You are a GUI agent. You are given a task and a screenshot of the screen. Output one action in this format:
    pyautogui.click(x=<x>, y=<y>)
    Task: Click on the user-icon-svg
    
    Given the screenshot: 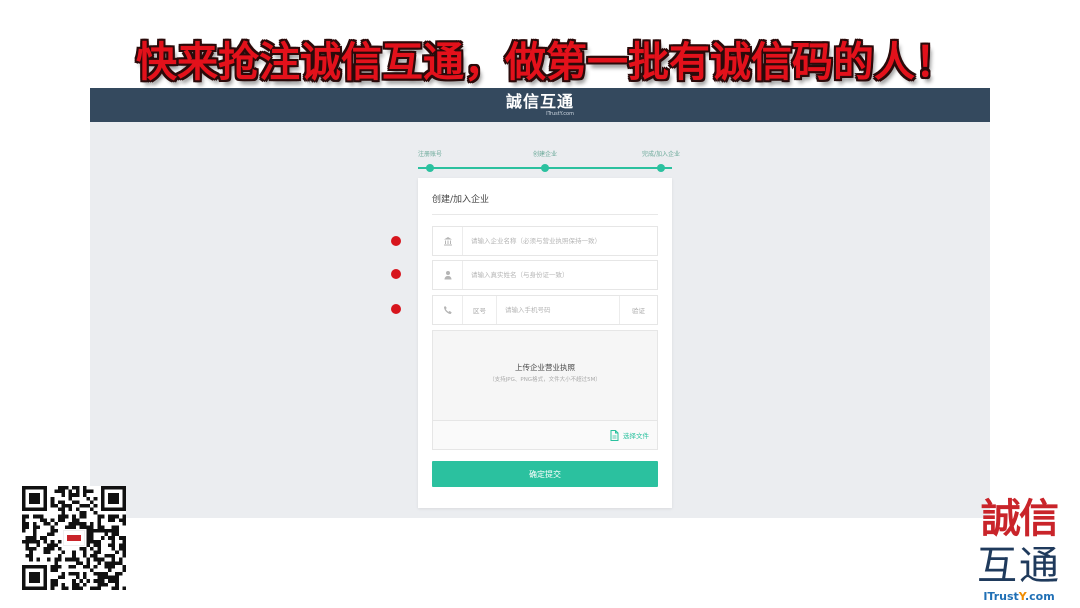 What is the action you would take?
    pyautogui.click(x=447, y=275)
    